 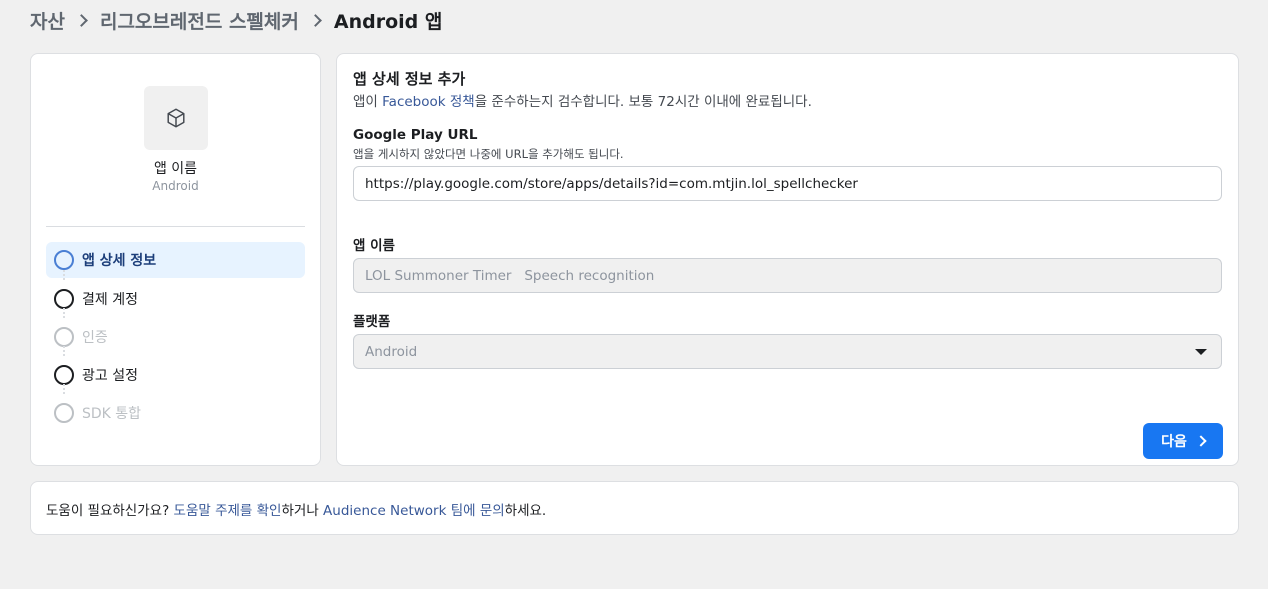 I want to click on step-label: 인증, so click(x=95, y=338).